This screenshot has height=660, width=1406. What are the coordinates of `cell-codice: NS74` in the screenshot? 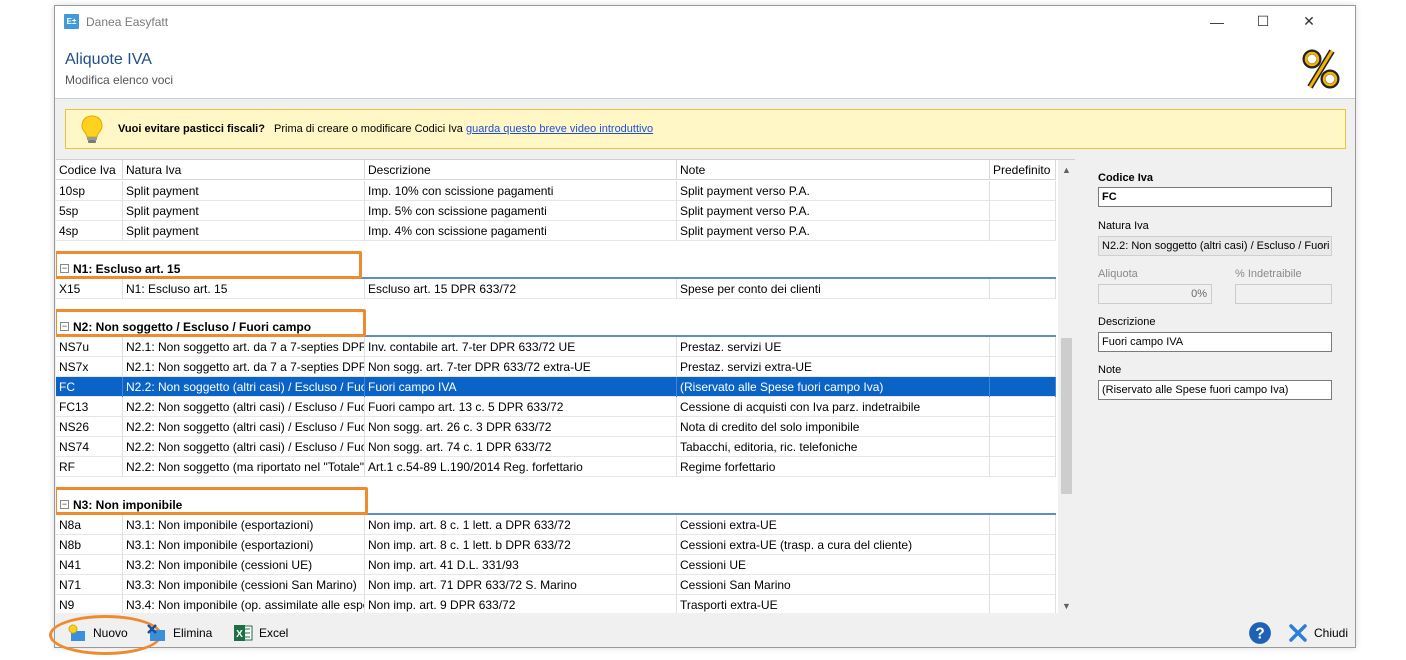 It's located at (89, 447).